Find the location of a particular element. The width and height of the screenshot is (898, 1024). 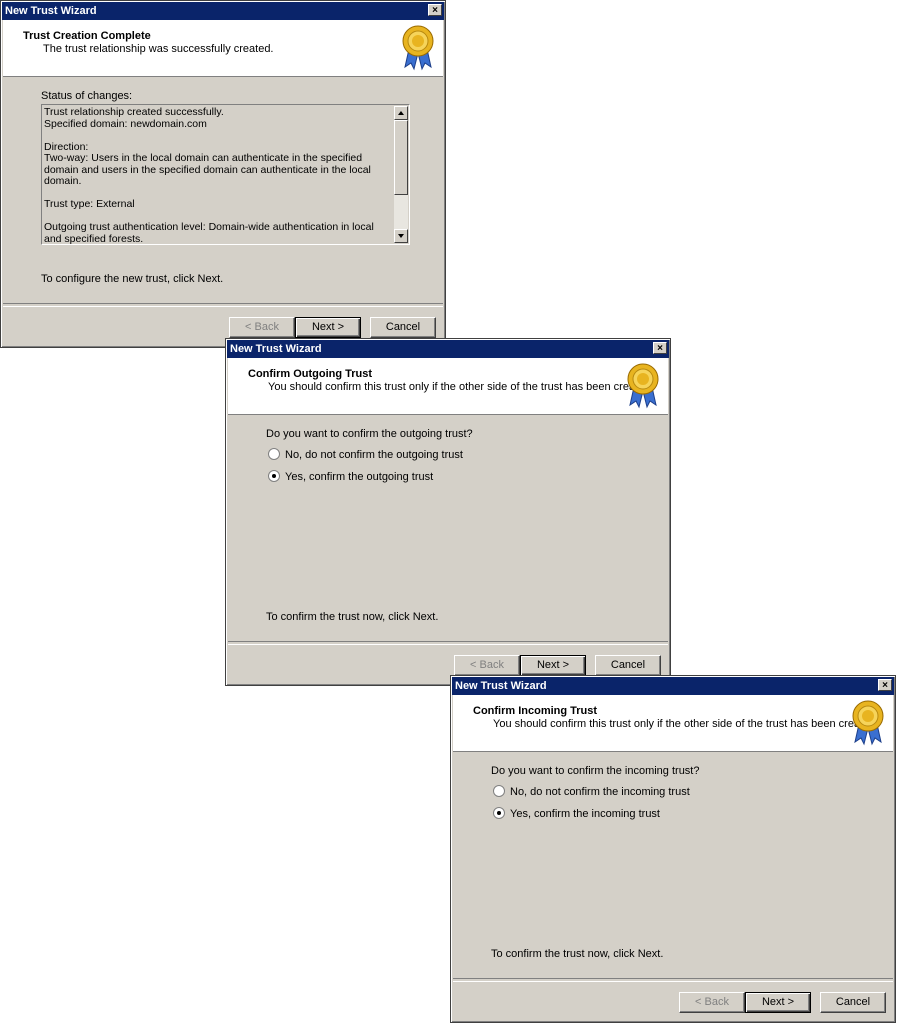

status-line: Trust type: External is located at coordinates (89, 204).